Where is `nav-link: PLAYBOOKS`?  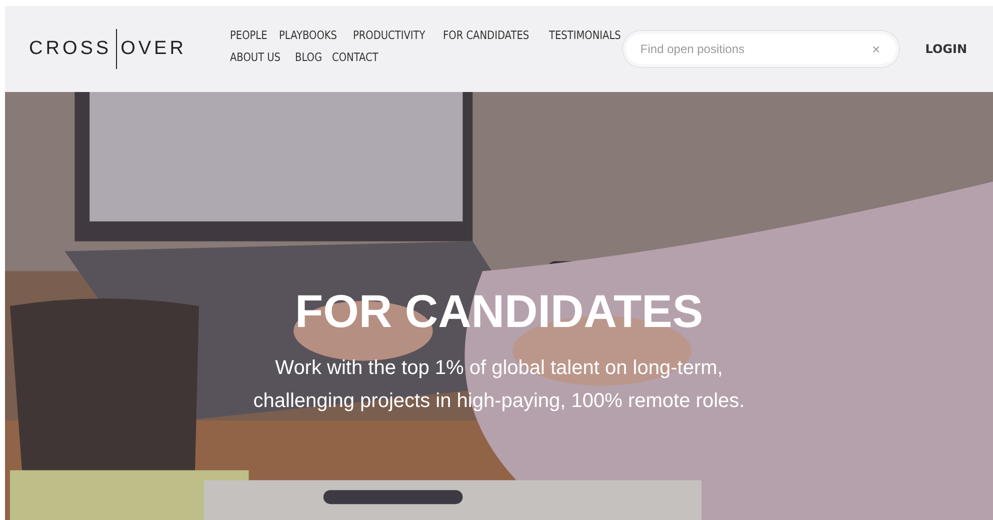
nav-link: PLAYBOOKS is located at coordinates (308, 35).